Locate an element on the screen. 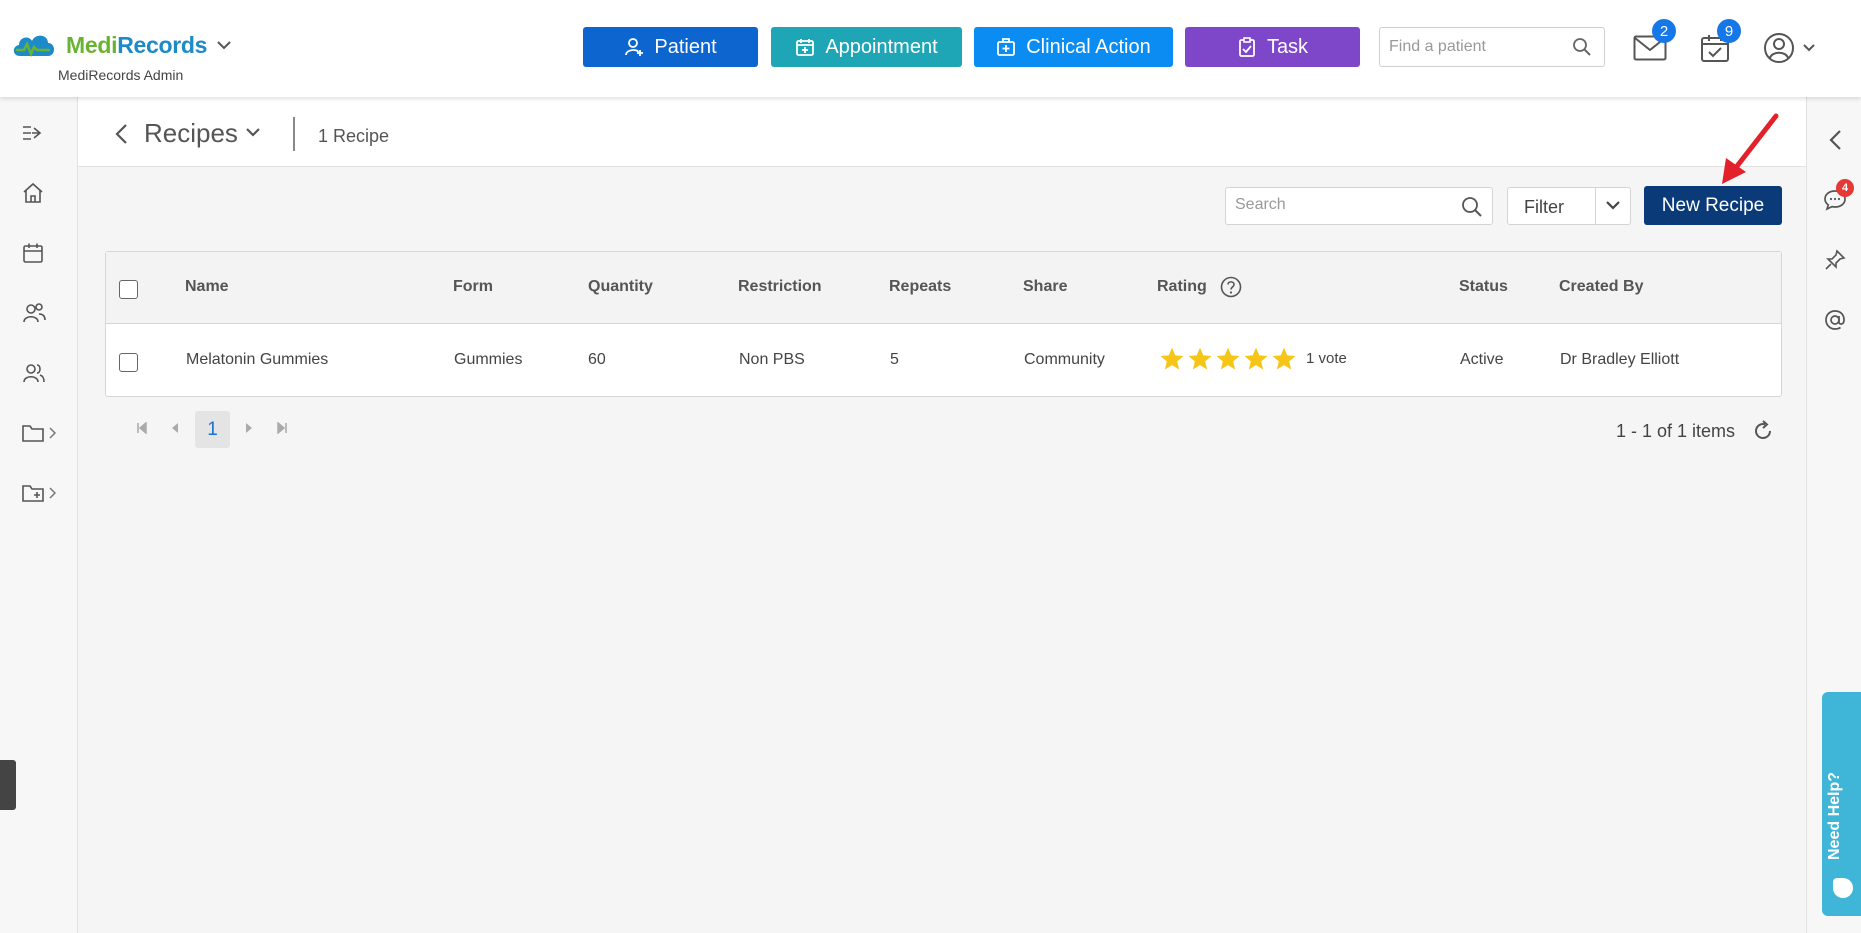 The image size is (1861, 933). task-button: Task is located at coordinates (1272, 47).